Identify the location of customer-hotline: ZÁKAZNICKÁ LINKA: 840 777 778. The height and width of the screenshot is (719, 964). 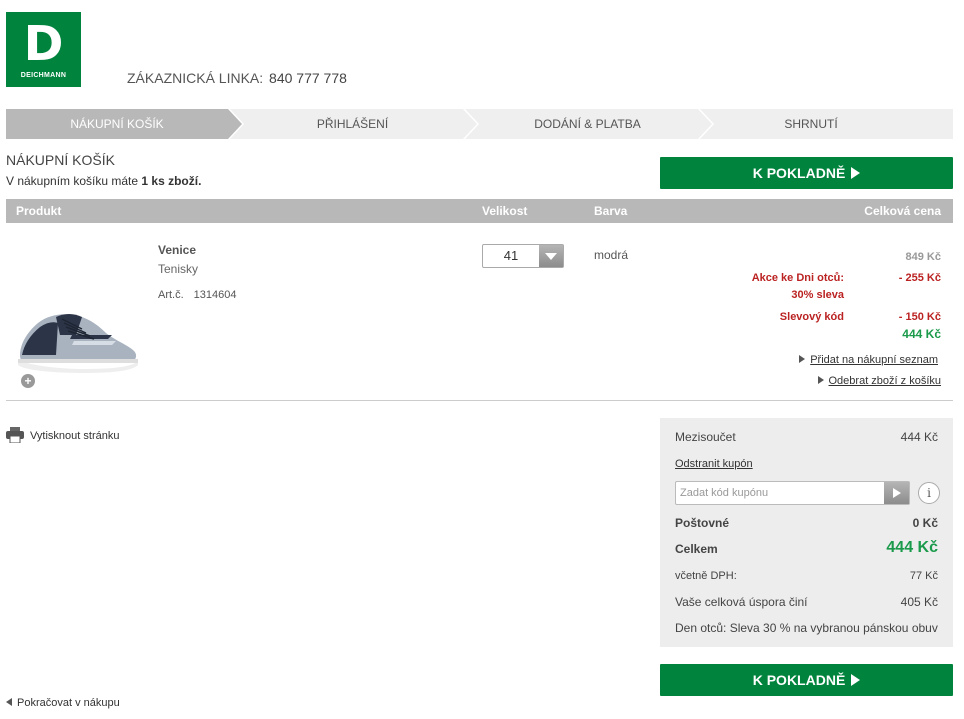
(237, 78).